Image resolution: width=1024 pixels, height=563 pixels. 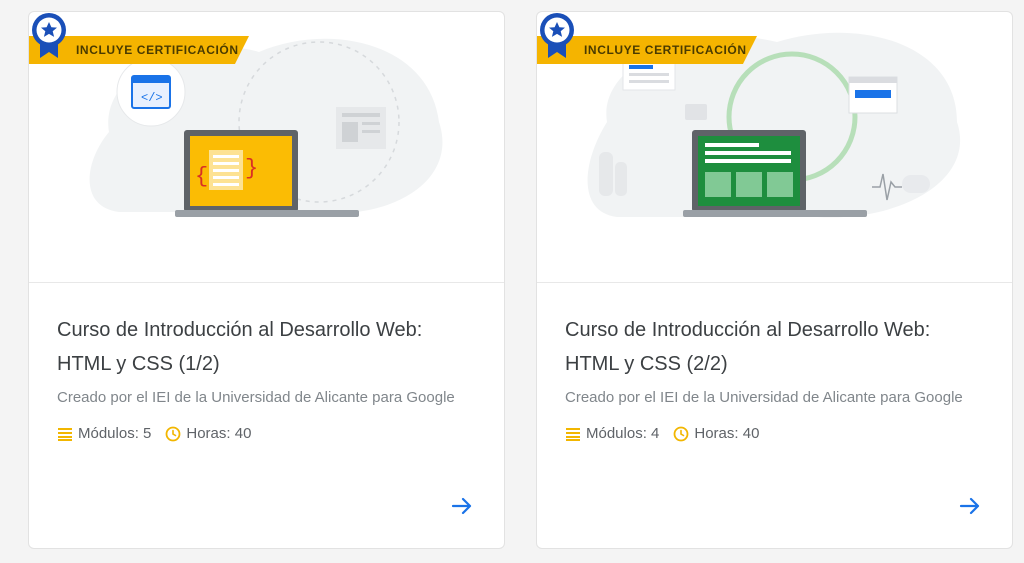 I want to click on course-title-line2: HTML y CSS (2/2), so click(x=646, y=364).